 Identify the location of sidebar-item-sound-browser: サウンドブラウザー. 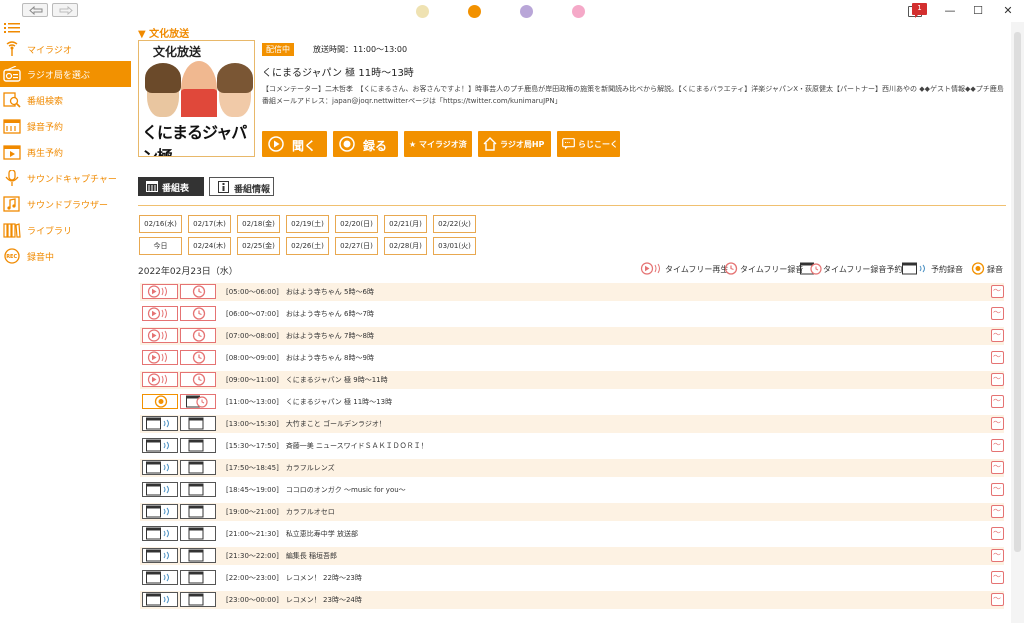
(65, 204).